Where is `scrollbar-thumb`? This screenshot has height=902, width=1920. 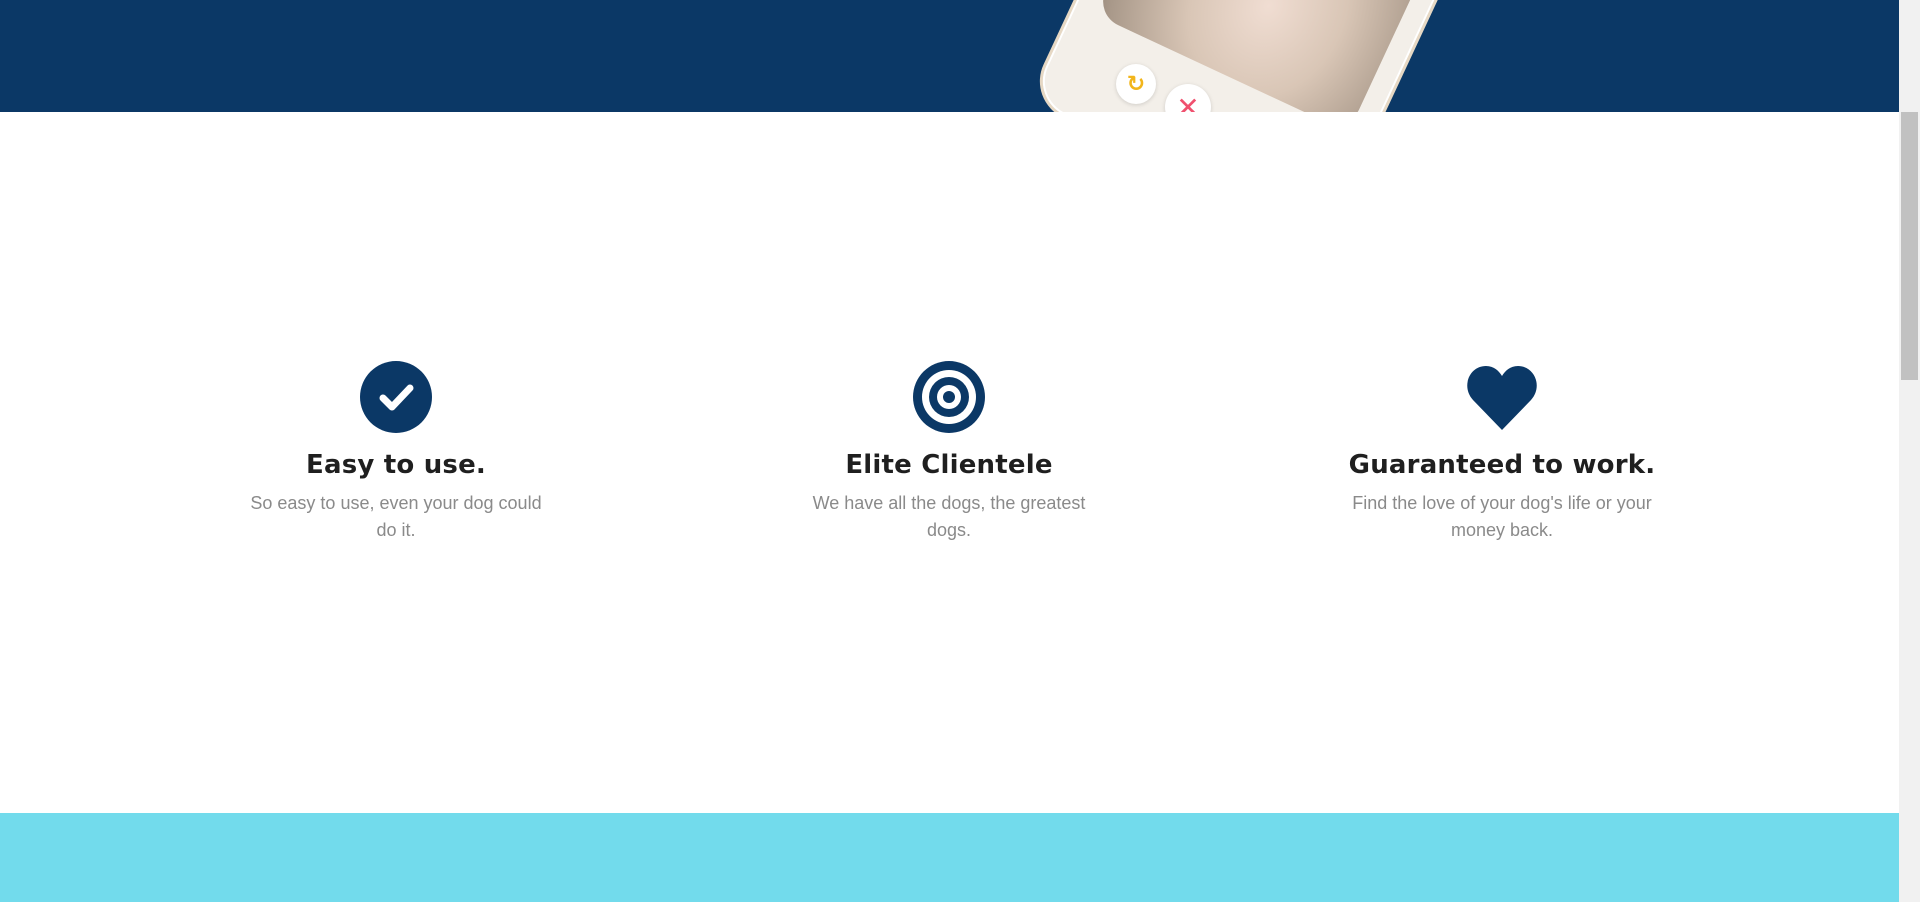 scrollbar-thumb is located at coordinates (1909, 246).